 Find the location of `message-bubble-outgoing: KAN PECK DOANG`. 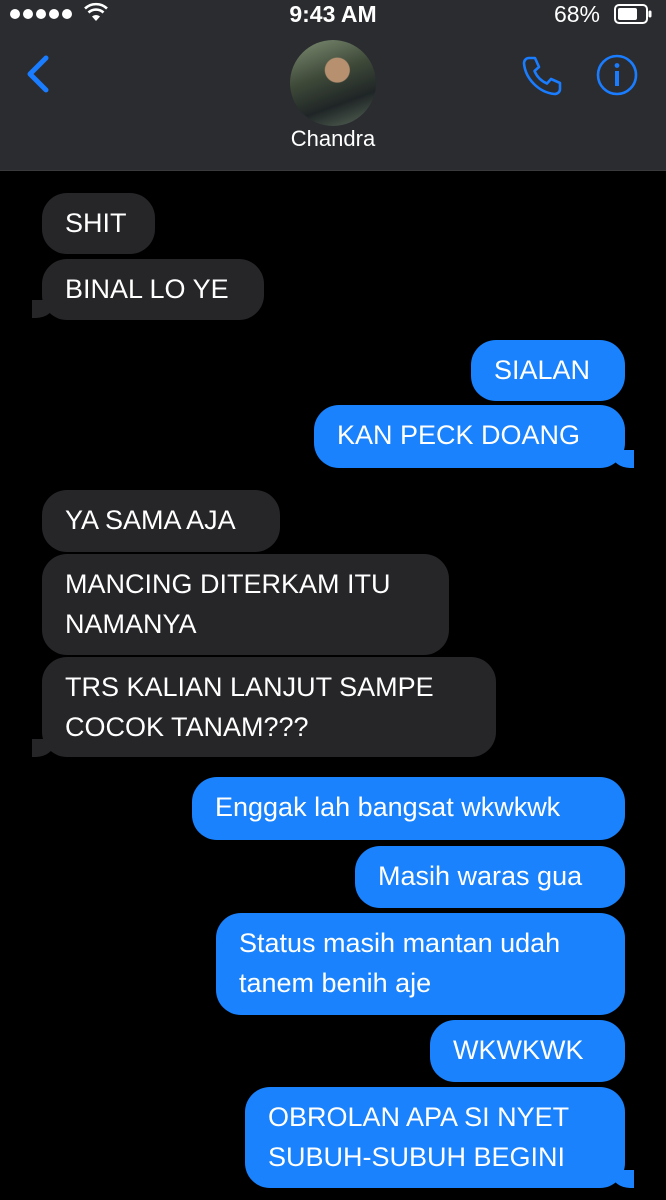

message-bubble-outgoing: KAN PECK DOANG is located at coordinates (469, 436).